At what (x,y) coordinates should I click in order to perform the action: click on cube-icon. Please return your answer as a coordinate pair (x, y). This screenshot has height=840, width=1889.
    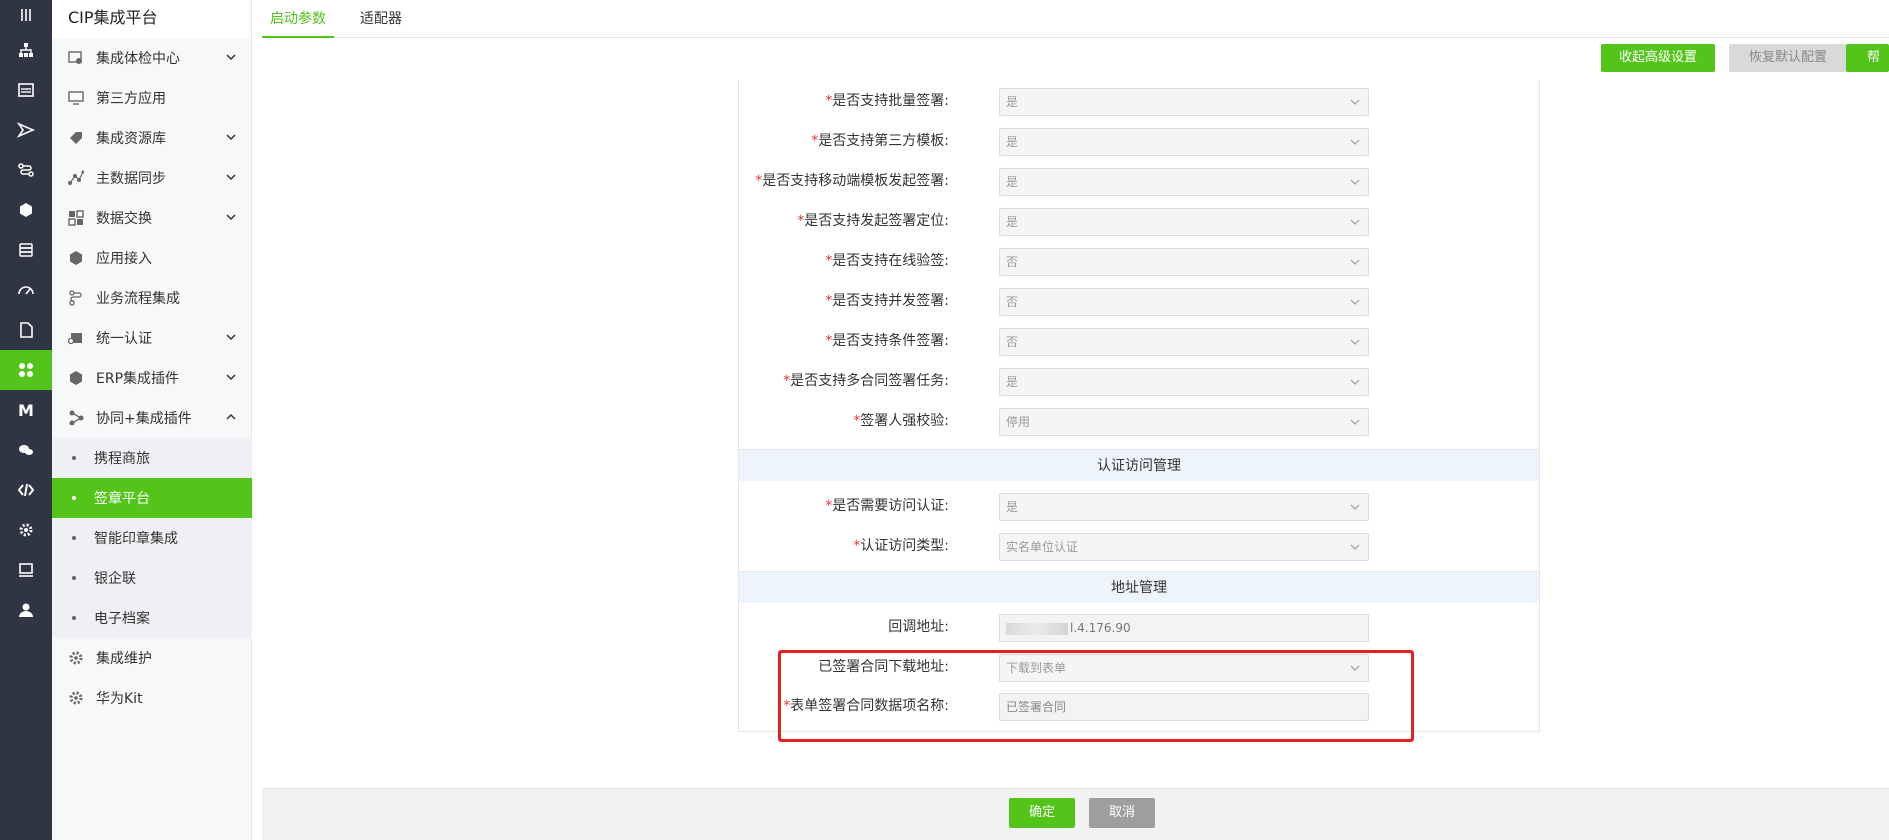
    Looking at the image, I should click on (76, 258).